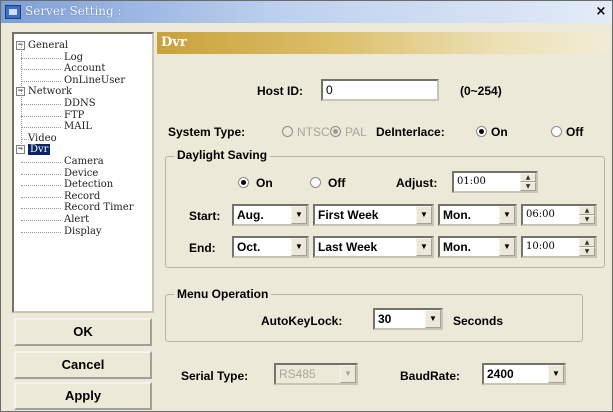  I want to click on adjust-label: Adjust:, so click(417, 183).